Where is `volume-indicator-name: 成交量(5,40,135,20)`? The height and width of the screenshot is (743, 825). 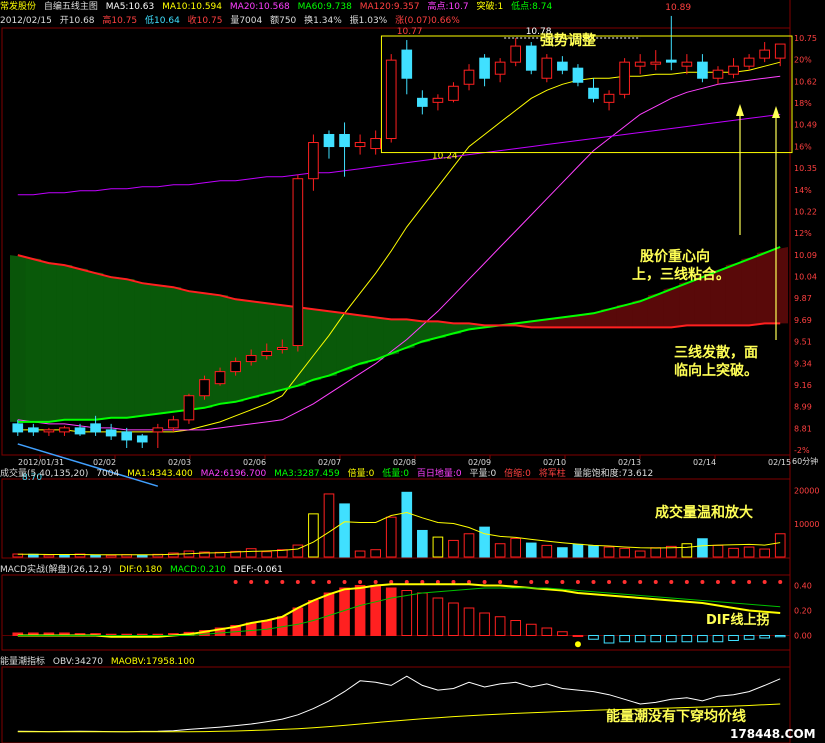
volume-indicator-name: 成交量(5,40,135,20) is located at coordinates (44, 474).